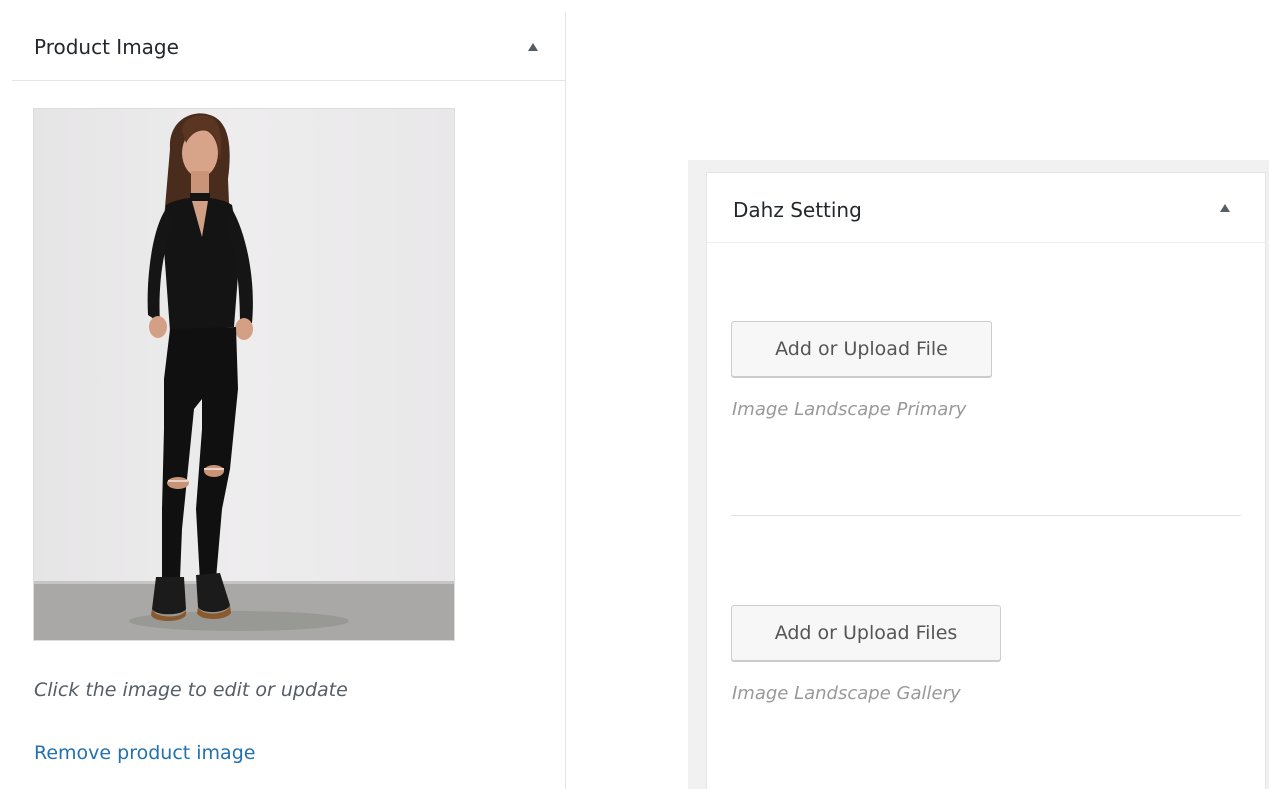 This screenshot has width=1269, height=789. I want to click on remove-product-image-link: Remove product image, so click(144, 753).